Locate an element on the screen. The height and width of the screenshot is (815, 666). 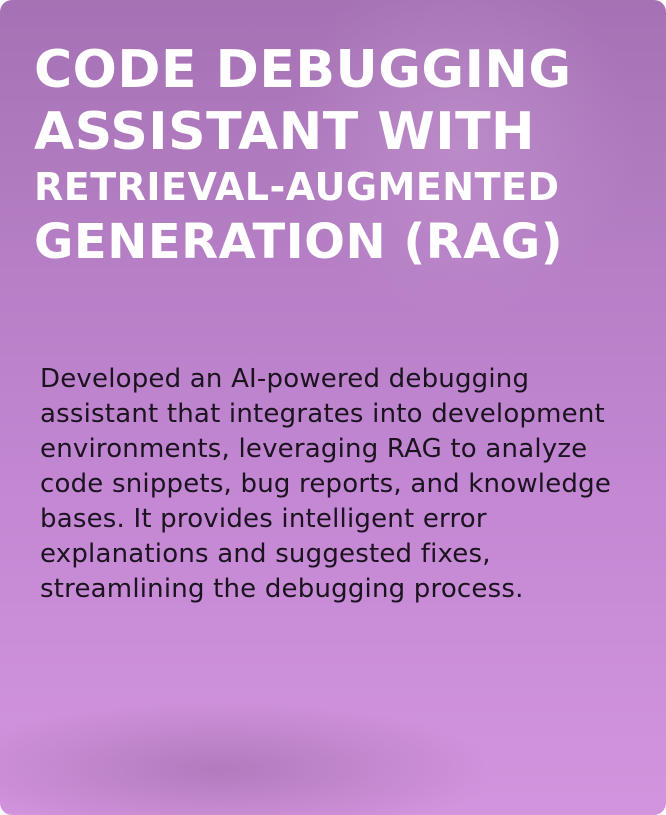
background-shadow is located at coordinates (250, 757).